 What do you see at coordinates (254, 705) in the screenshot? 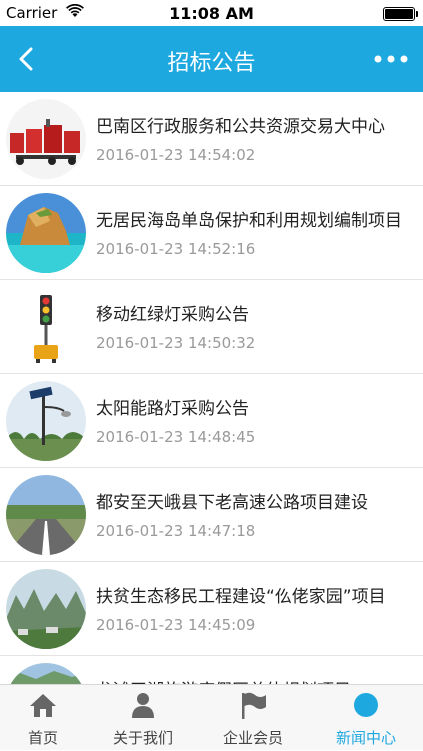
I see `flag-icon` at bounding box center [254, 705].